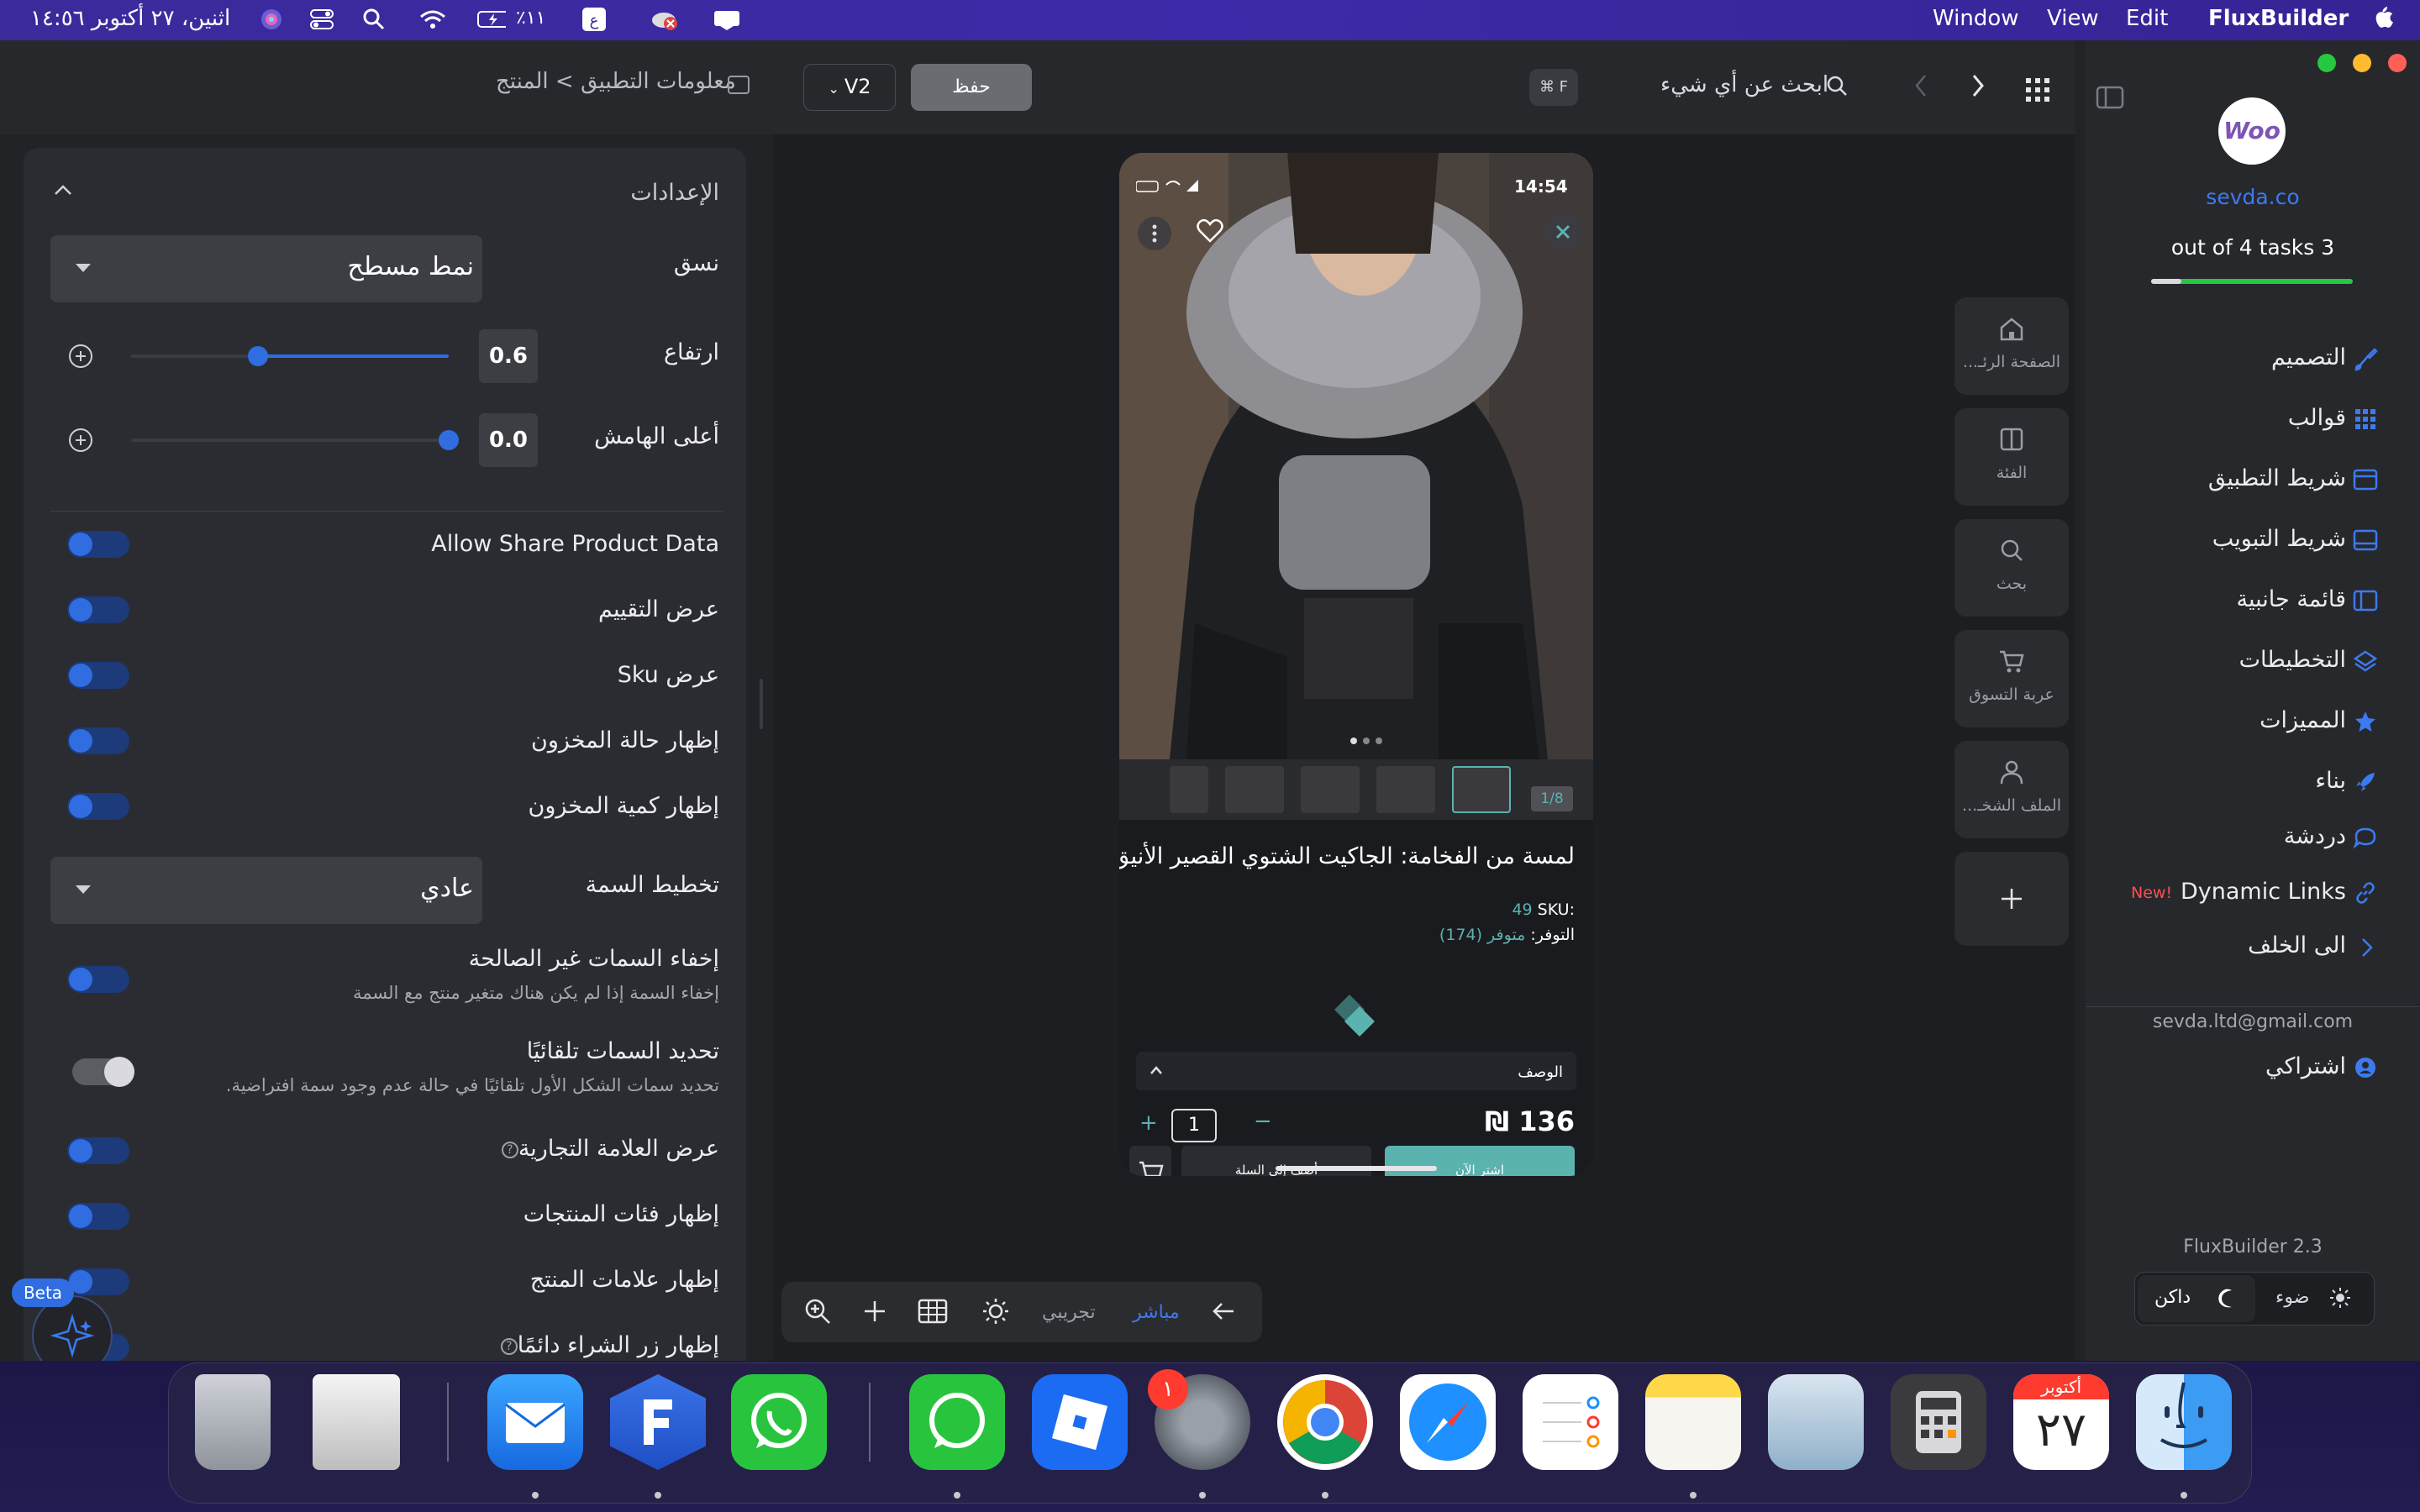  I want to click on safari-dock-icon, so click(1448, 1422).